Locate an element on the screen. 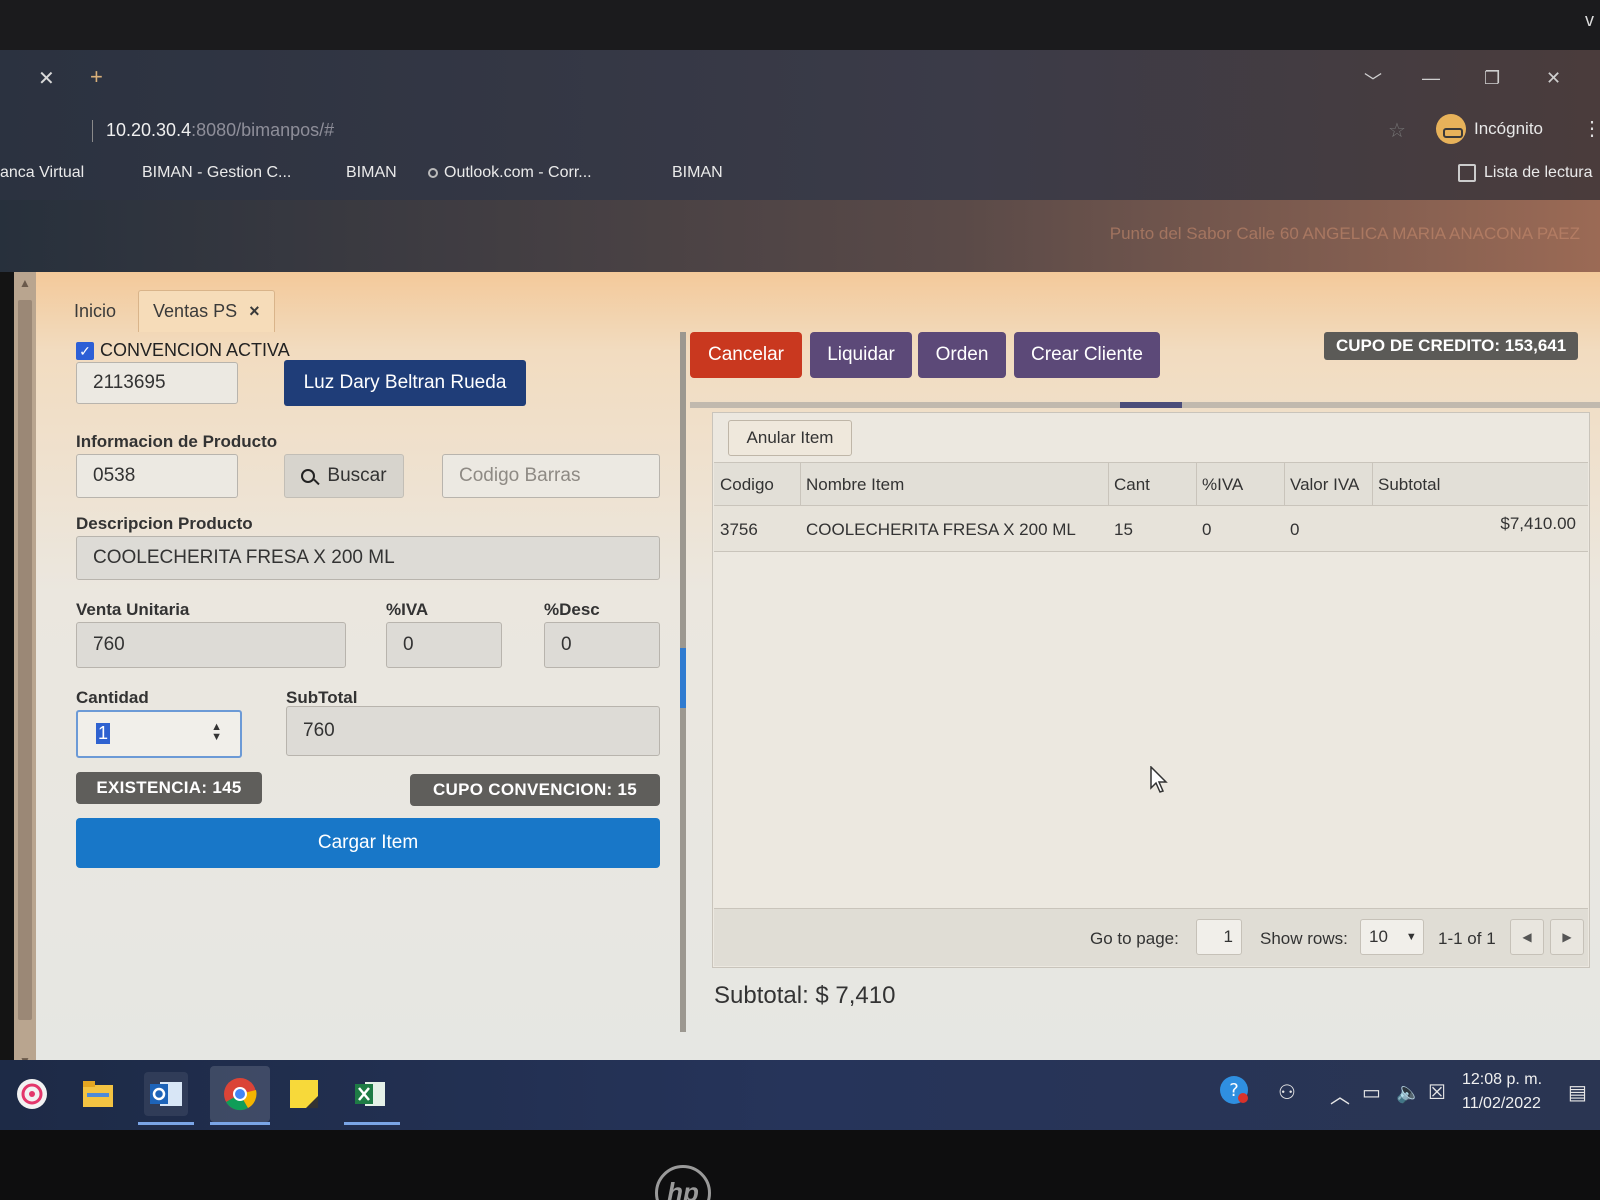 This screenshot has width=1600, height=1200. splitter-grip is located at coordinates (683, 678).